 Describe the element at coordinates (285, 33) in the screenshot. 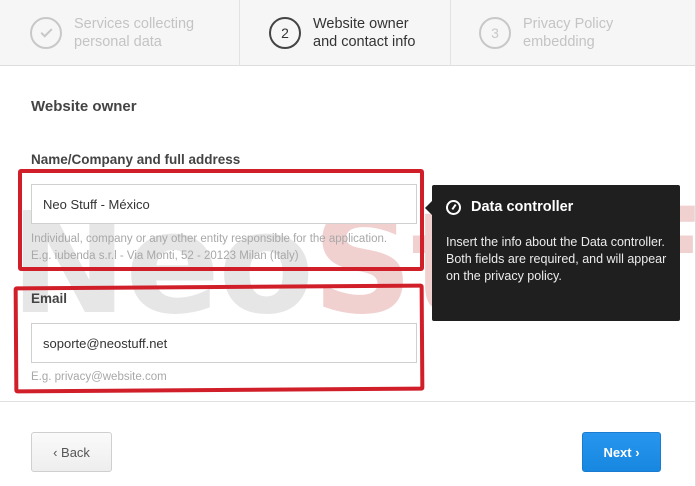

I see `step-number-icon: 2` at that location.